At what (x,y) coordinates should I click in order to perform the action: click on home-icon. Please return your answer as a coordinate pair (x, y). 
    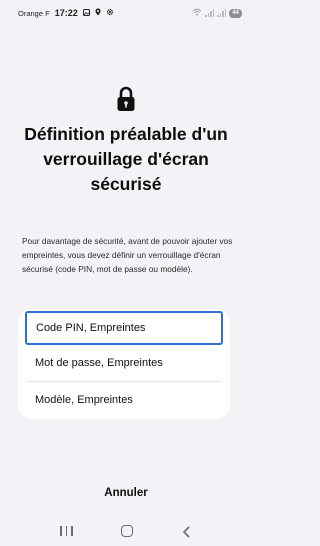
    Looking at the image, I should click on (127, 531).